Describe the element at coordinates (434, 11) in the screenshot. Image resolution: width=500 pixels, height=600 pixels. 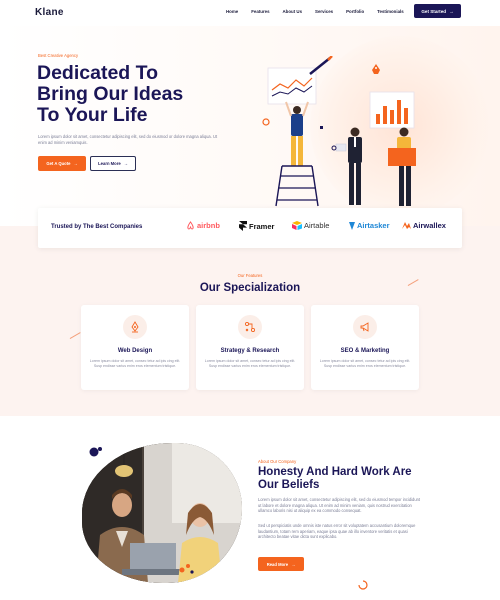
I see `get-started-label: Get Started` at that location.